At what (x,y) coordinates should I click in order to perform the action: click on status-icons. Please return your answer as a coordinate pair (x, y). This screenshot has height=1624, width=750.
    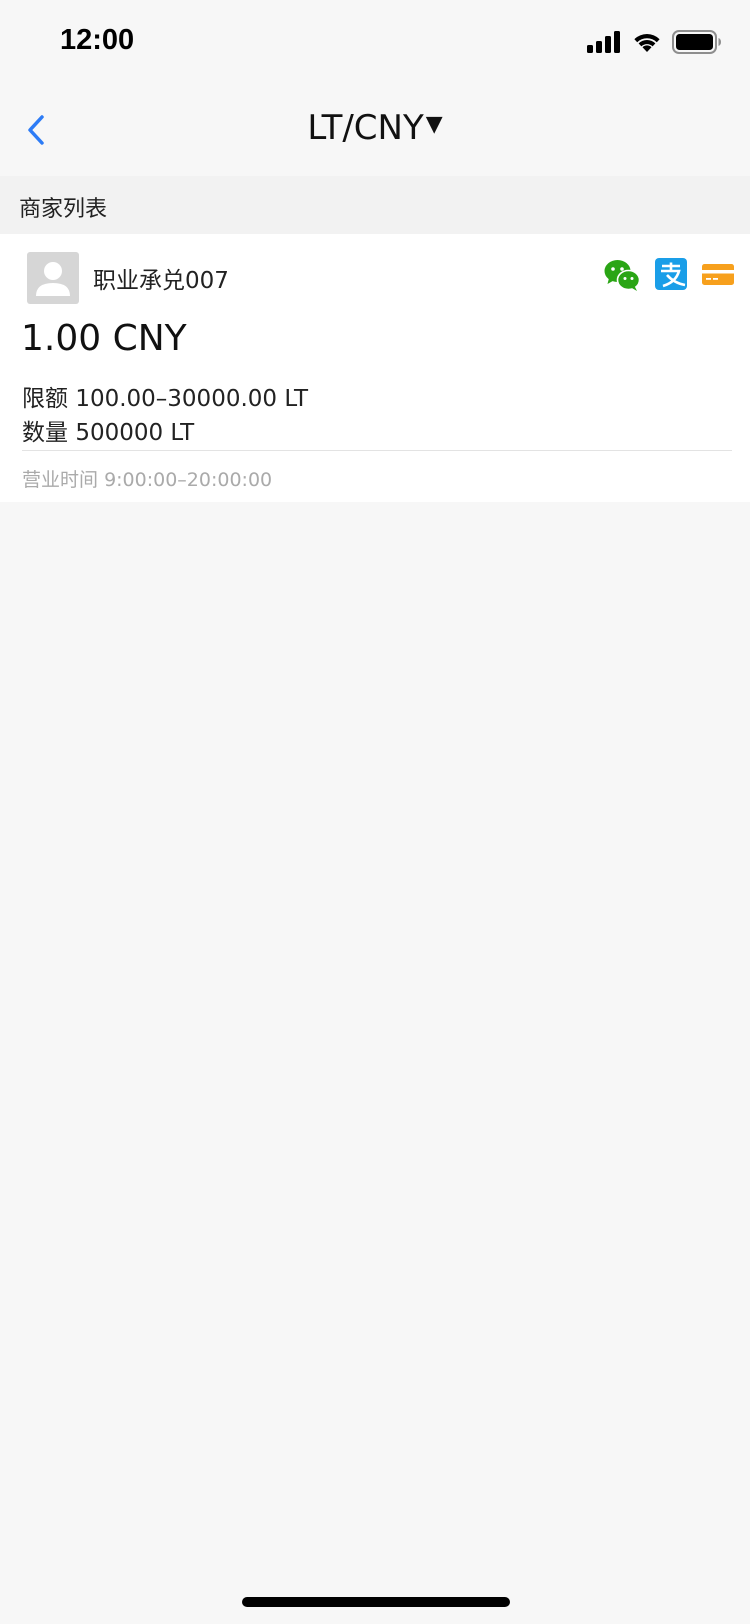
    Looking at the image, I should click on (654, 44).